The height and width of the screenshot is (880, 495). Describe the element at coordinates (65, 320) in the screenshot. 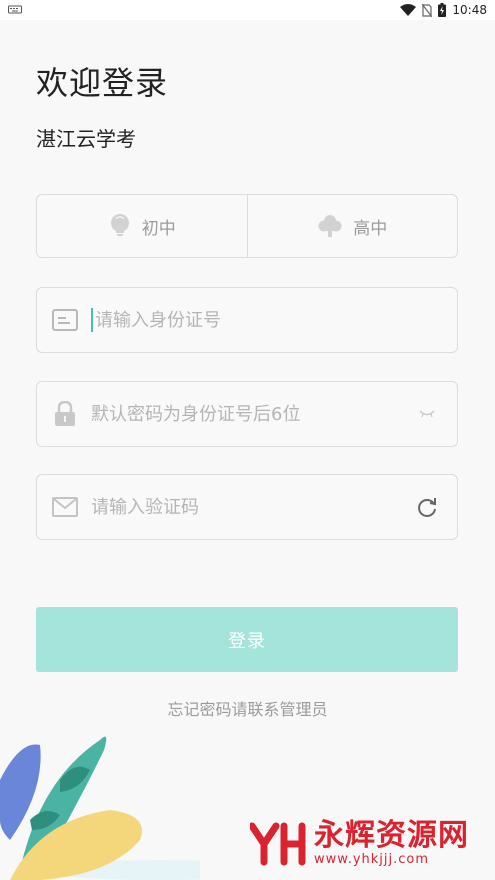

I see `id-card-icon` at that location.